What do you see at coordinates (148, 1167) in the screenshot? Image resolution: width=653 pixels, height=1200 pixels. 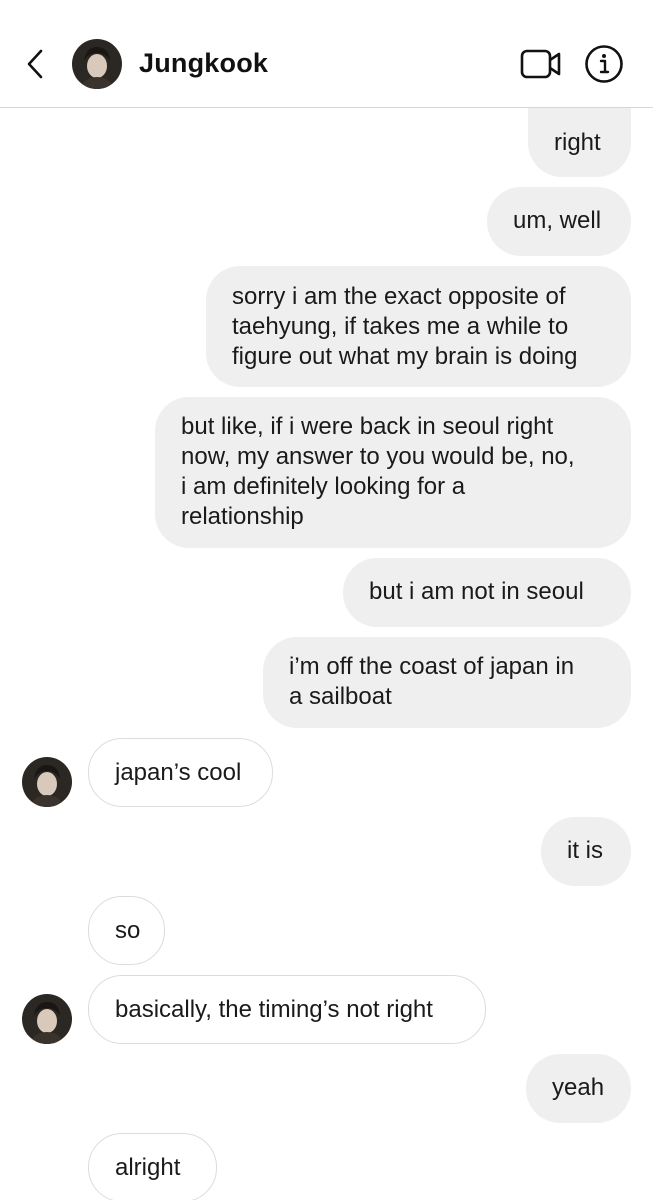 I see `message-text: alright` at bounding box center [148, 1167].